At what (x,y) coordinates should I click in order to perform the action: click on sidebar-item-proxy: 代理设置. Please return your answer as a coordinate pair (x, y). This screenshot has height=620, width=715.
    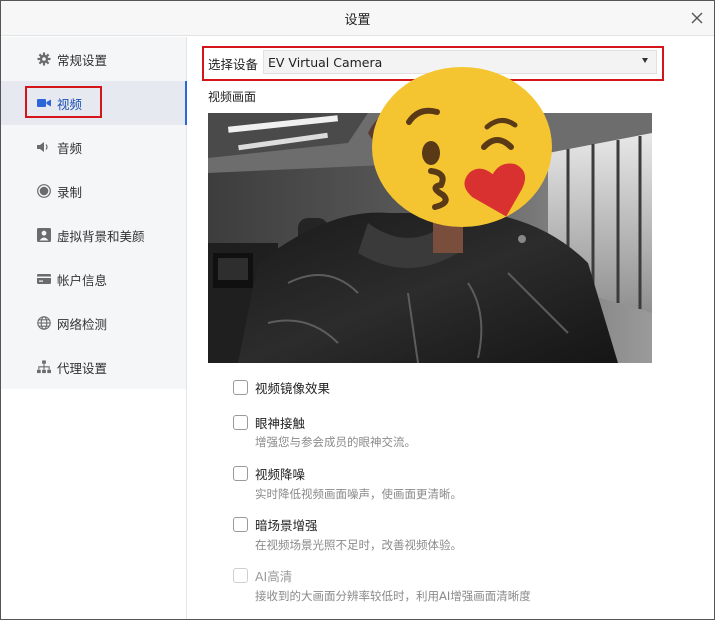
    Looking at the image, I should click on (94, 367).